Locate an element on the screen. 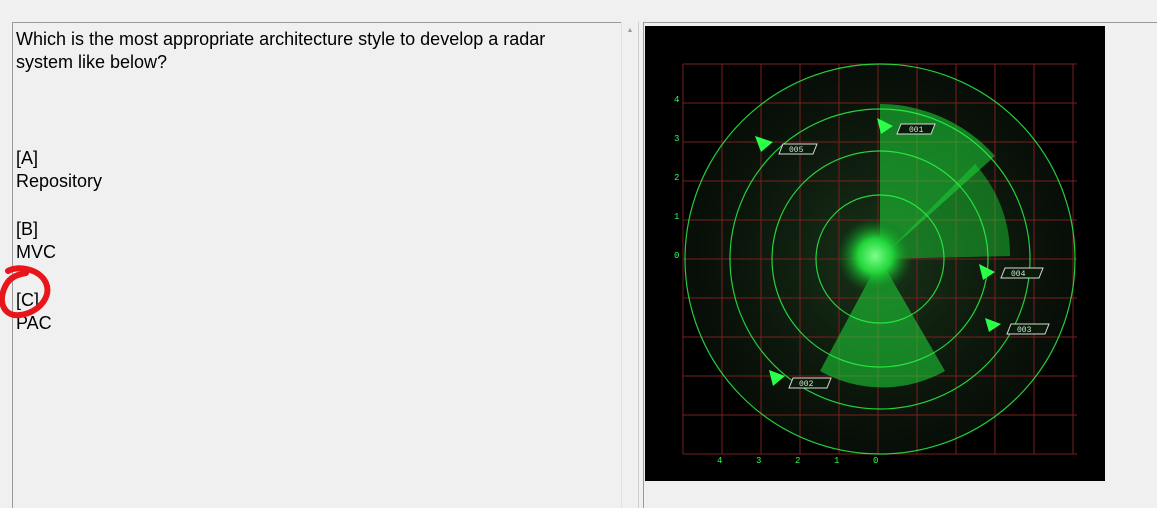 This screenshot has width=1157, height=508. option-b-letter: [B] is located at coordinates (27, 229).